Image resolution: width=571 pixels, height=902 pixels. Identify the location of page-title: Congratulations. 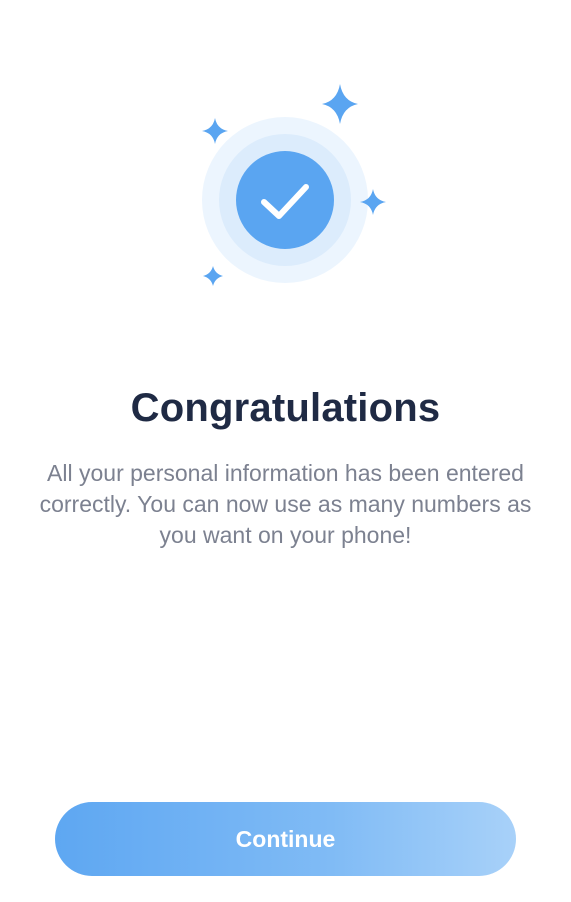
(285, 408).